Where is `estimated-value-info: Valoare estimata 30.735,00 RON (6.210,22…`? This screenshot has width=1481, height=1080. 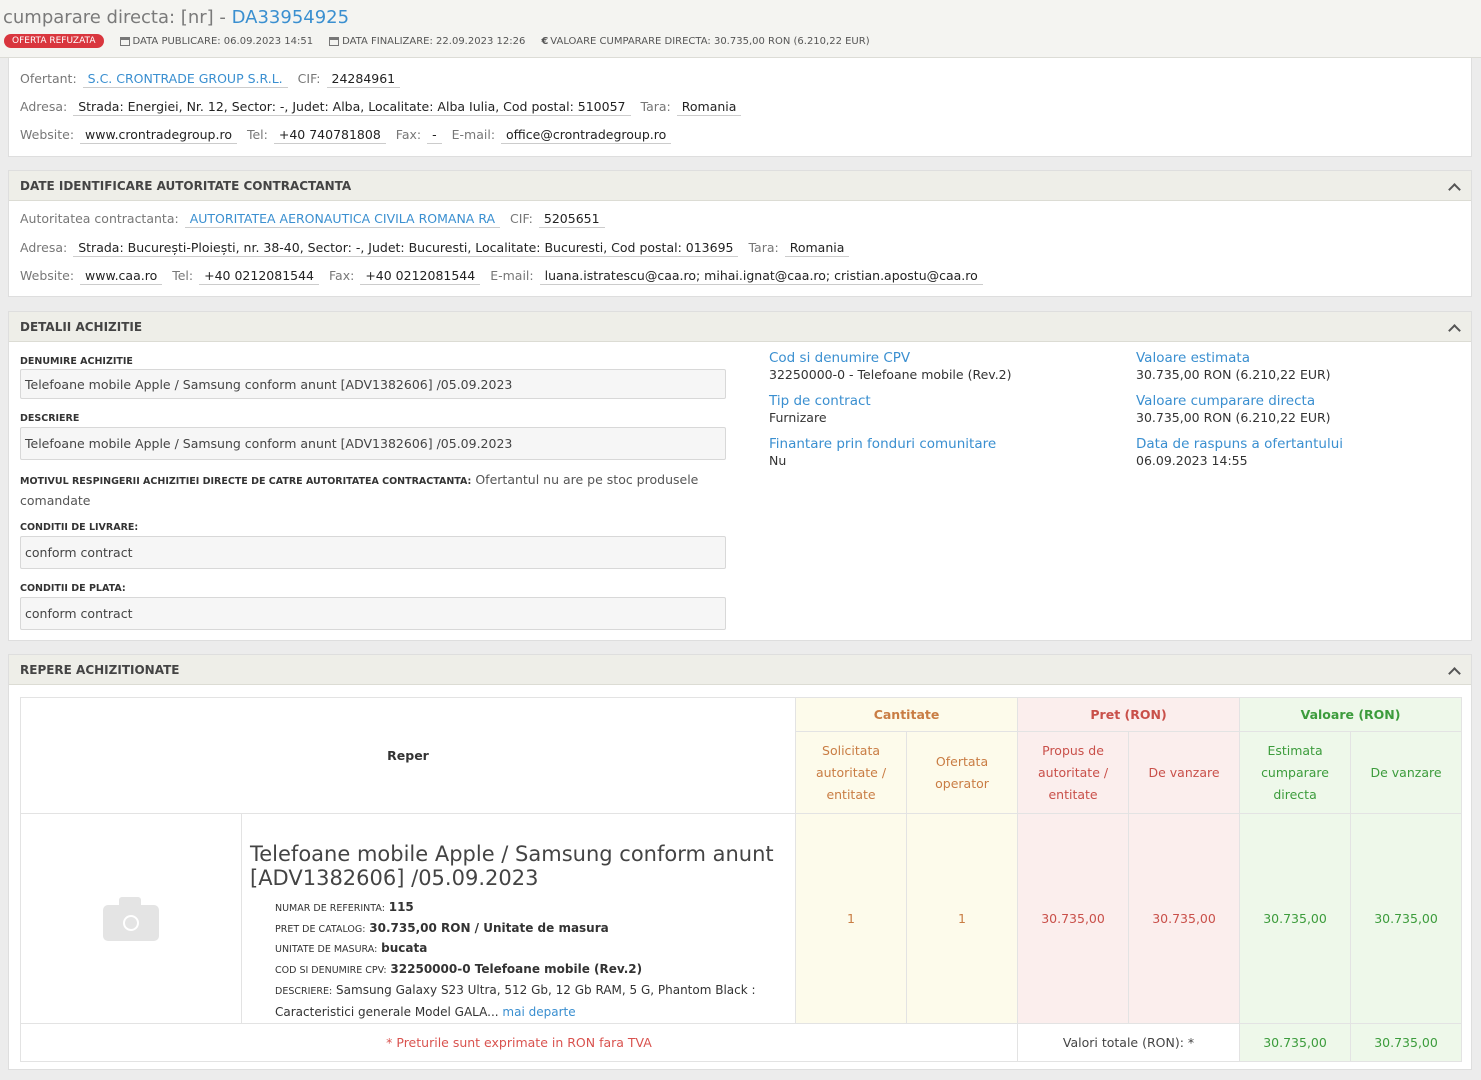 estimated-value-info: Valoare estimata 30.735,00 RON (6.210,22… is located at coordinates (1233, 366).